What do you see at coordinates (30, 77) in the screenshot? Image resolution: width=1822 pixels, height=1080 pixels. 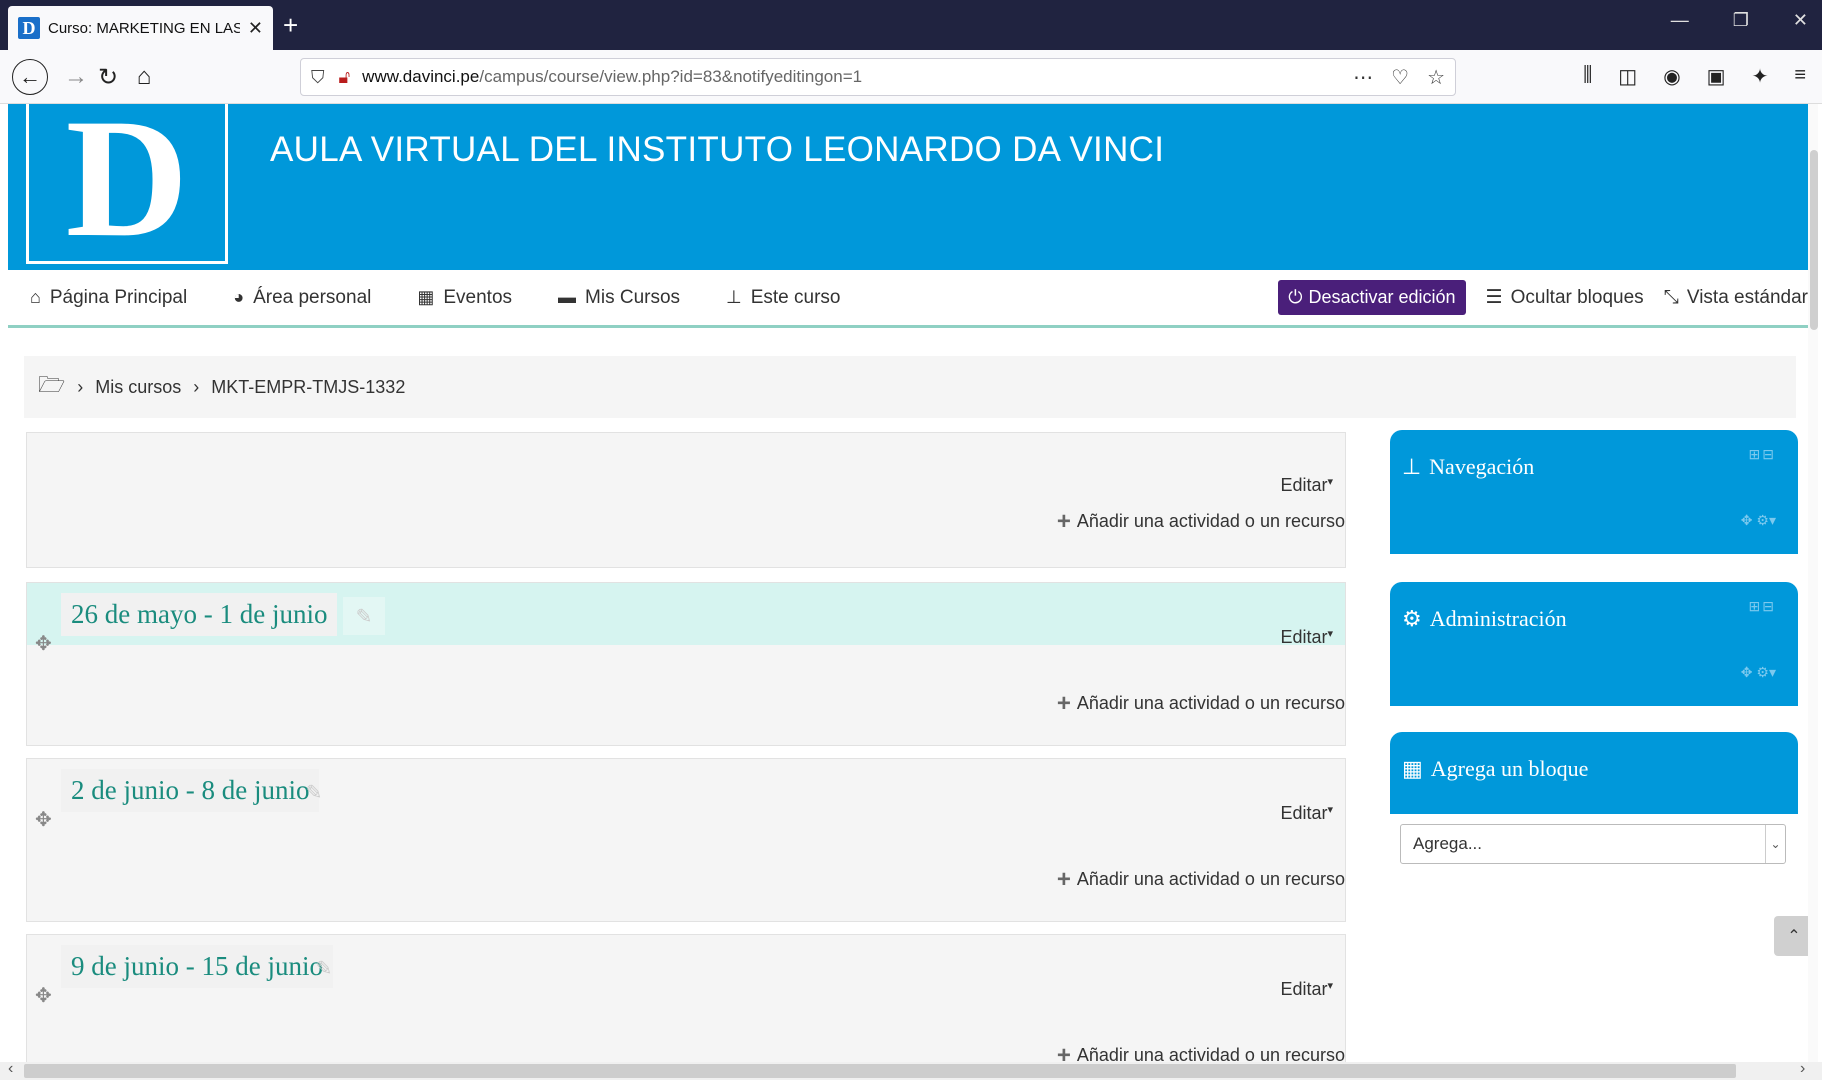 I see `back-arrow-icon: ←` at bounding box center [30, 77].